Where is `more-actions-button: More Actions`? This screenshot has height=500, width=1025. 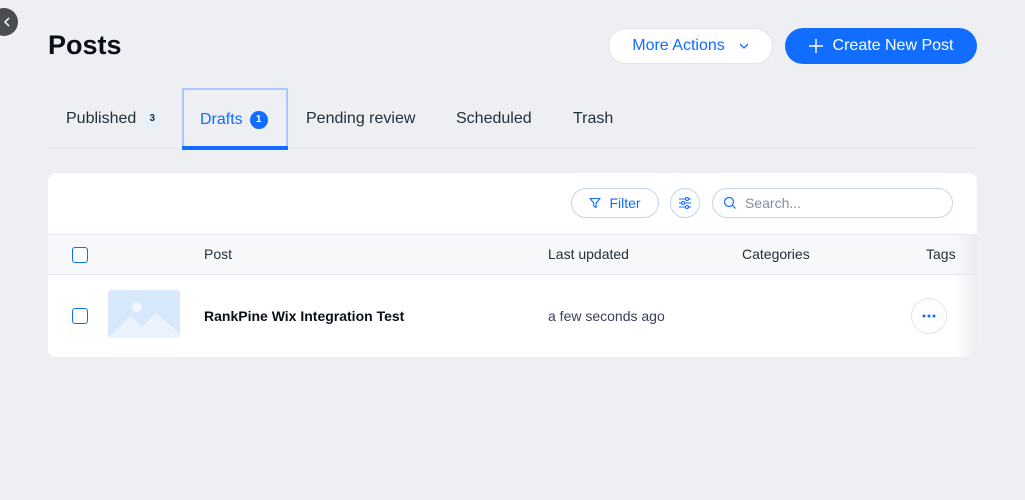
more-actions-button: More Actions is located at coordinates (690, 46).